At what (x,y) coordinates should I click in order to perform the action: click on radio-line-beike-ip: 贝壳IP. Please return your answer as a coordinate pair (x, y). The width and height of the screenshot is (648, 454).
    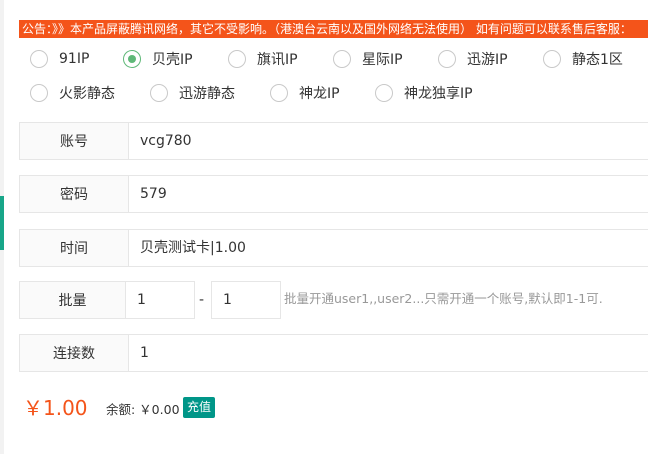
    Looking at the image, I should click on (158, 59).